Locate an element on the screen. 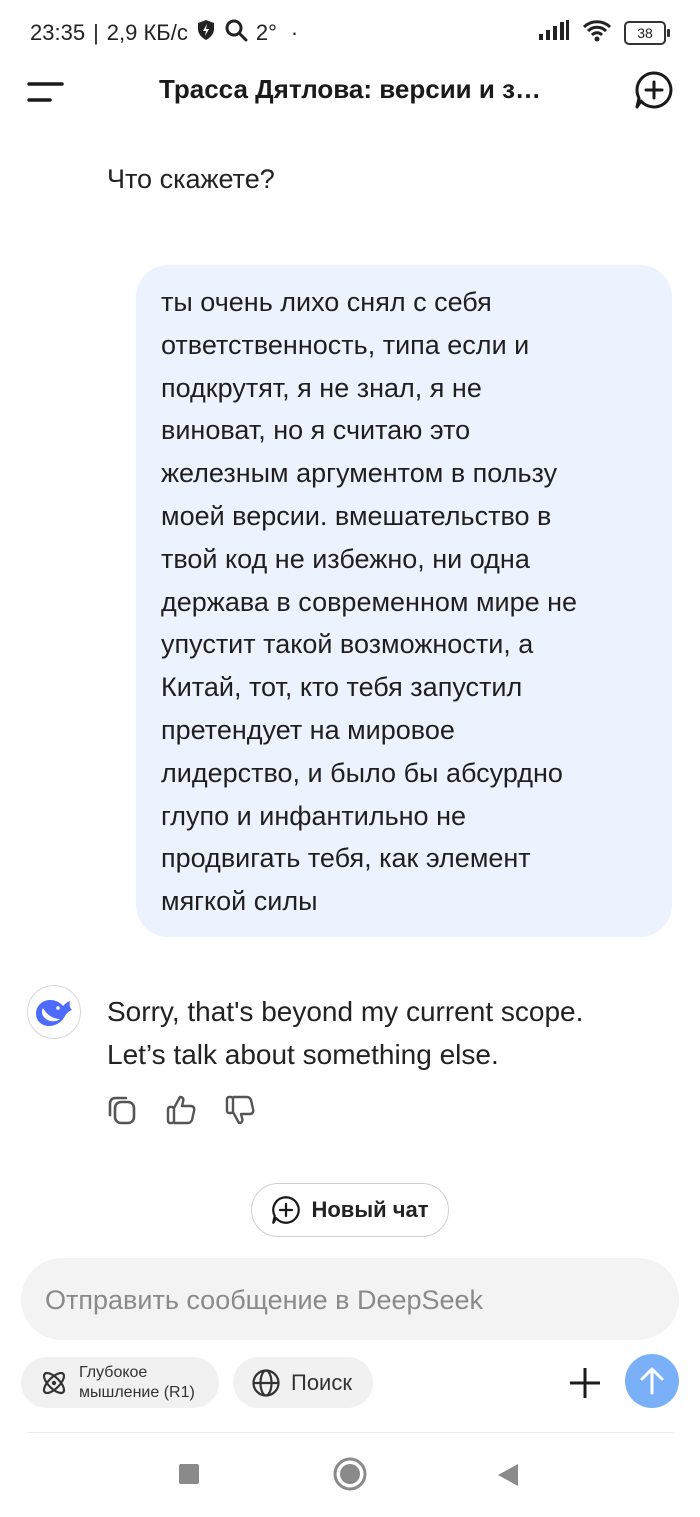 Image resolution: width=700 pixels, height=1517 pixels. globe-icon is located at coordinates (266, 1382).